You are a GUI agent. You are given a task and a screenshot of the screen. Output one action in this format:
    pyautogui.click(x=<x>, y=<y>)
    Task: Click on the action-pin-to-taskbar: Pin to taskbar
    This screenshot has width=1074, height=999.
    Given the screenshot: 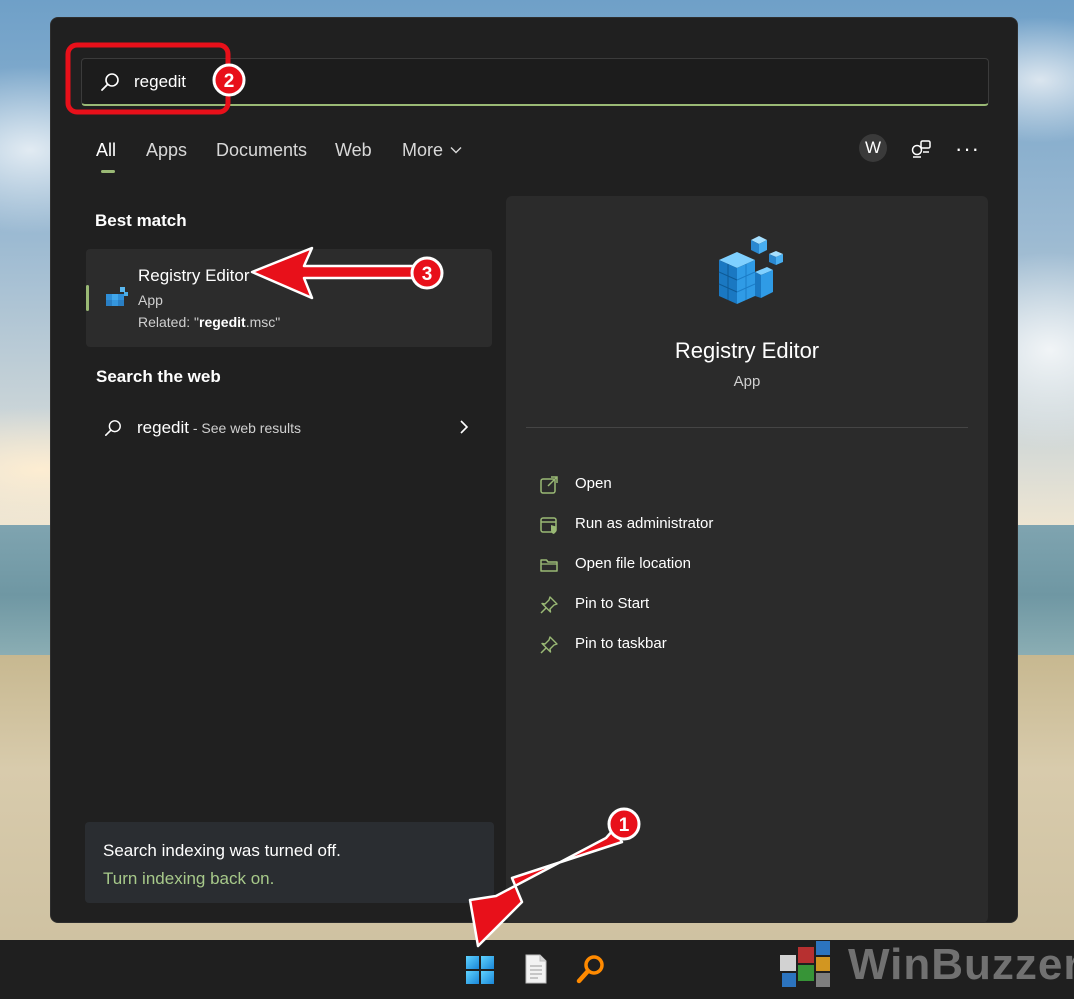 What is the action you would take?
    pyautogui.click(x=749, y=645)
    